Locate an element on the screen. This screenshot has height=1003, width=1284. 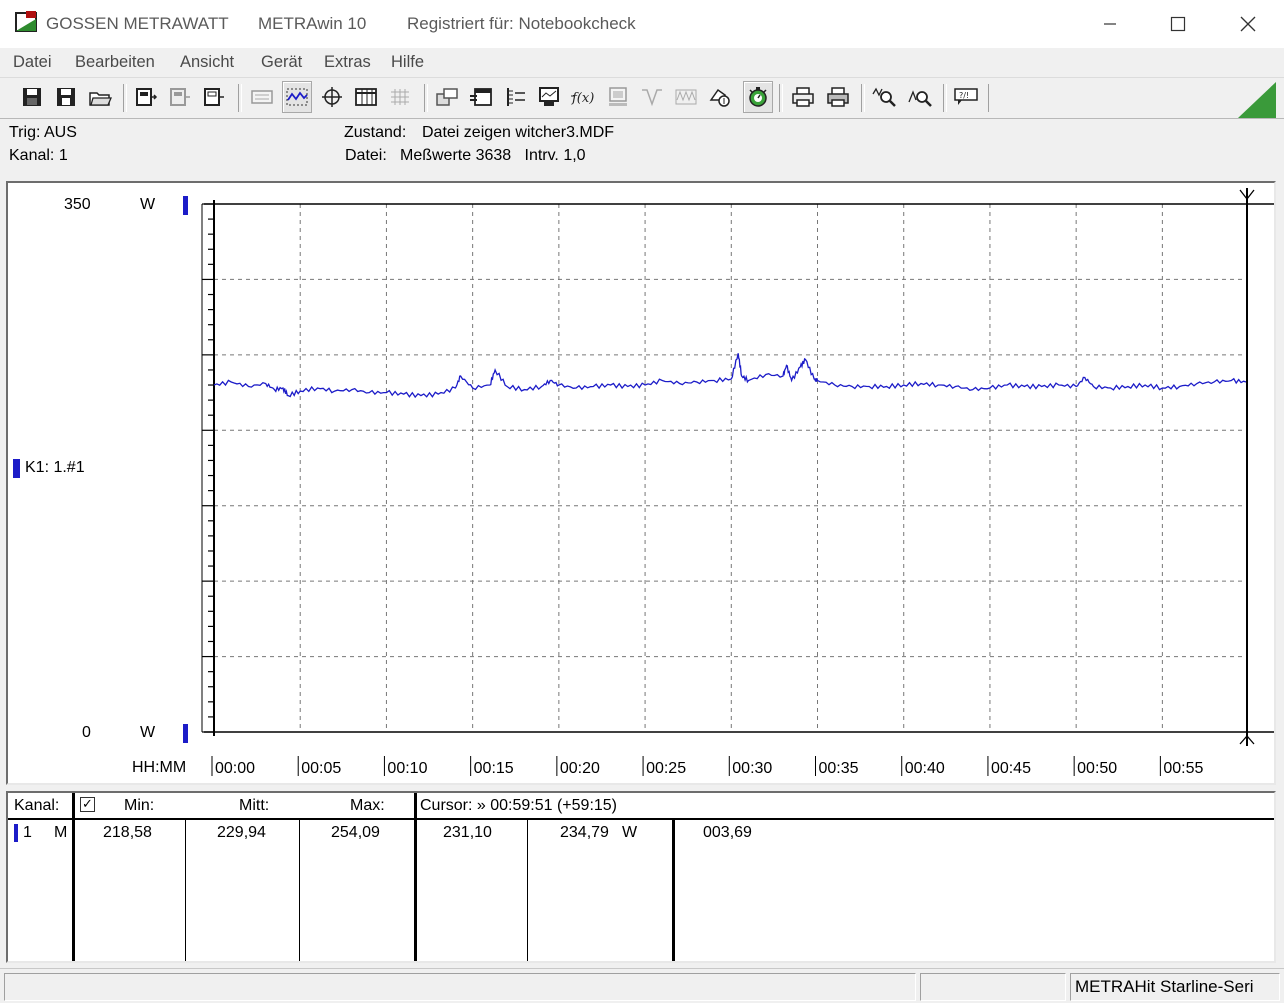
y-max-marker is located at coordinates (185, 205).